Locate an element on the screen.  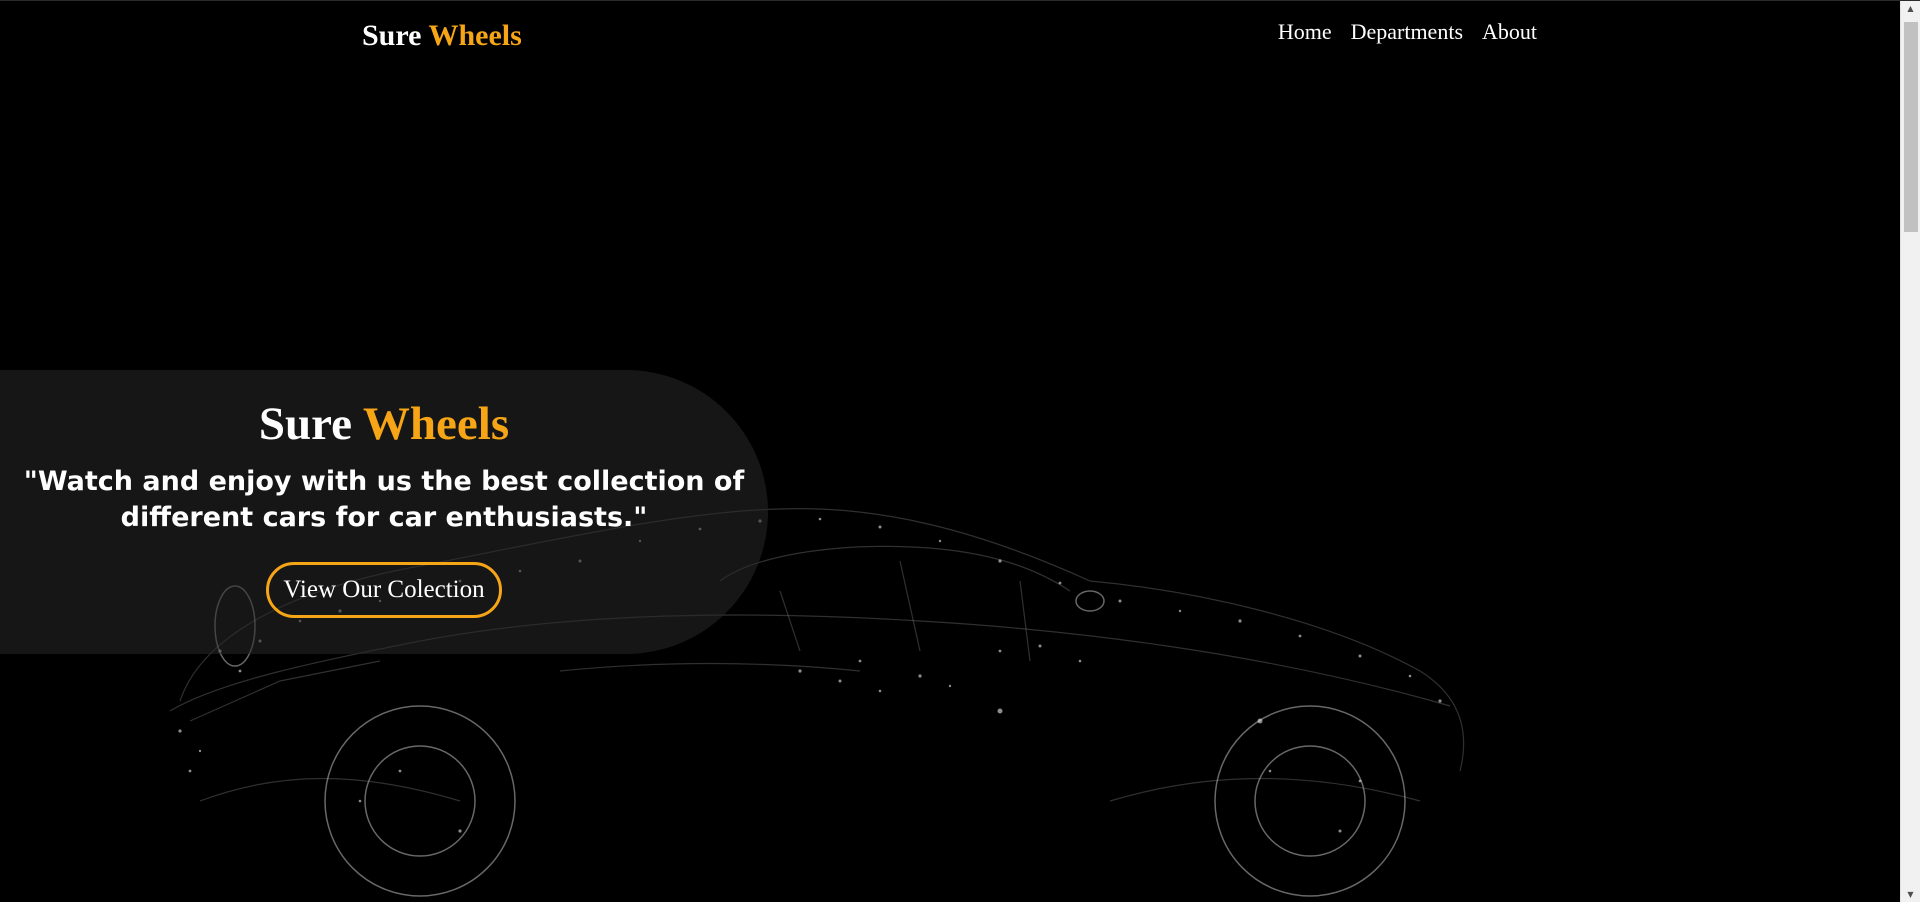
scroll-down-arrow-icon: ▼ is located at coordinates (1910, 894).